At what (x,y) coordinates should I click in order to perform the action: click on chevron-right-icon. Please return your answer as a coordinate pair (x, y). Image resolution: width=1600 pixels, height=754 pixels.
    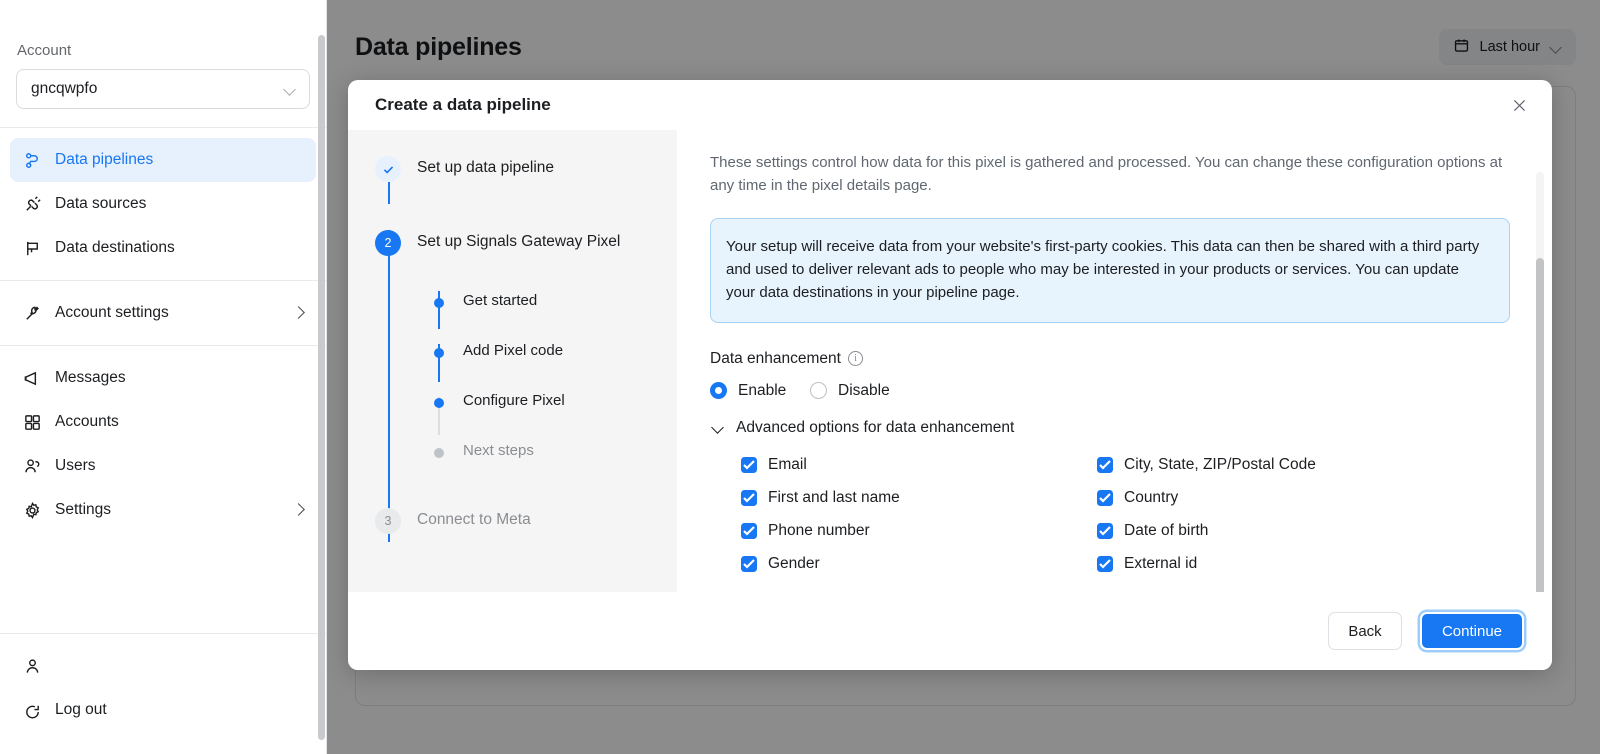
    Looking at the image, I should click on (298, 313).